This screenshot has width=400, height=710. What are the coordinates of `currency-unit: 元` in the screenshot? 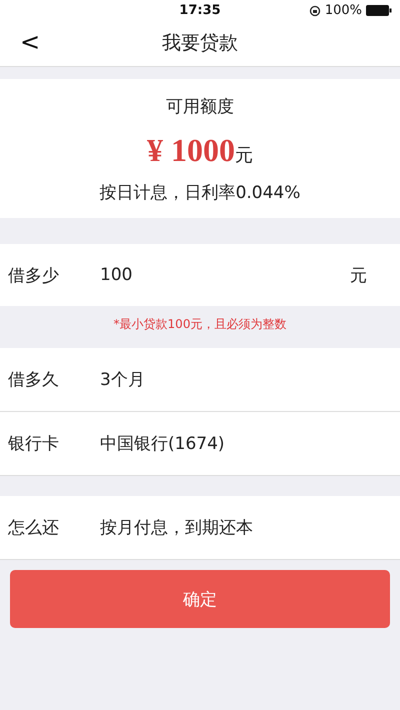 It's located at (244, 155).